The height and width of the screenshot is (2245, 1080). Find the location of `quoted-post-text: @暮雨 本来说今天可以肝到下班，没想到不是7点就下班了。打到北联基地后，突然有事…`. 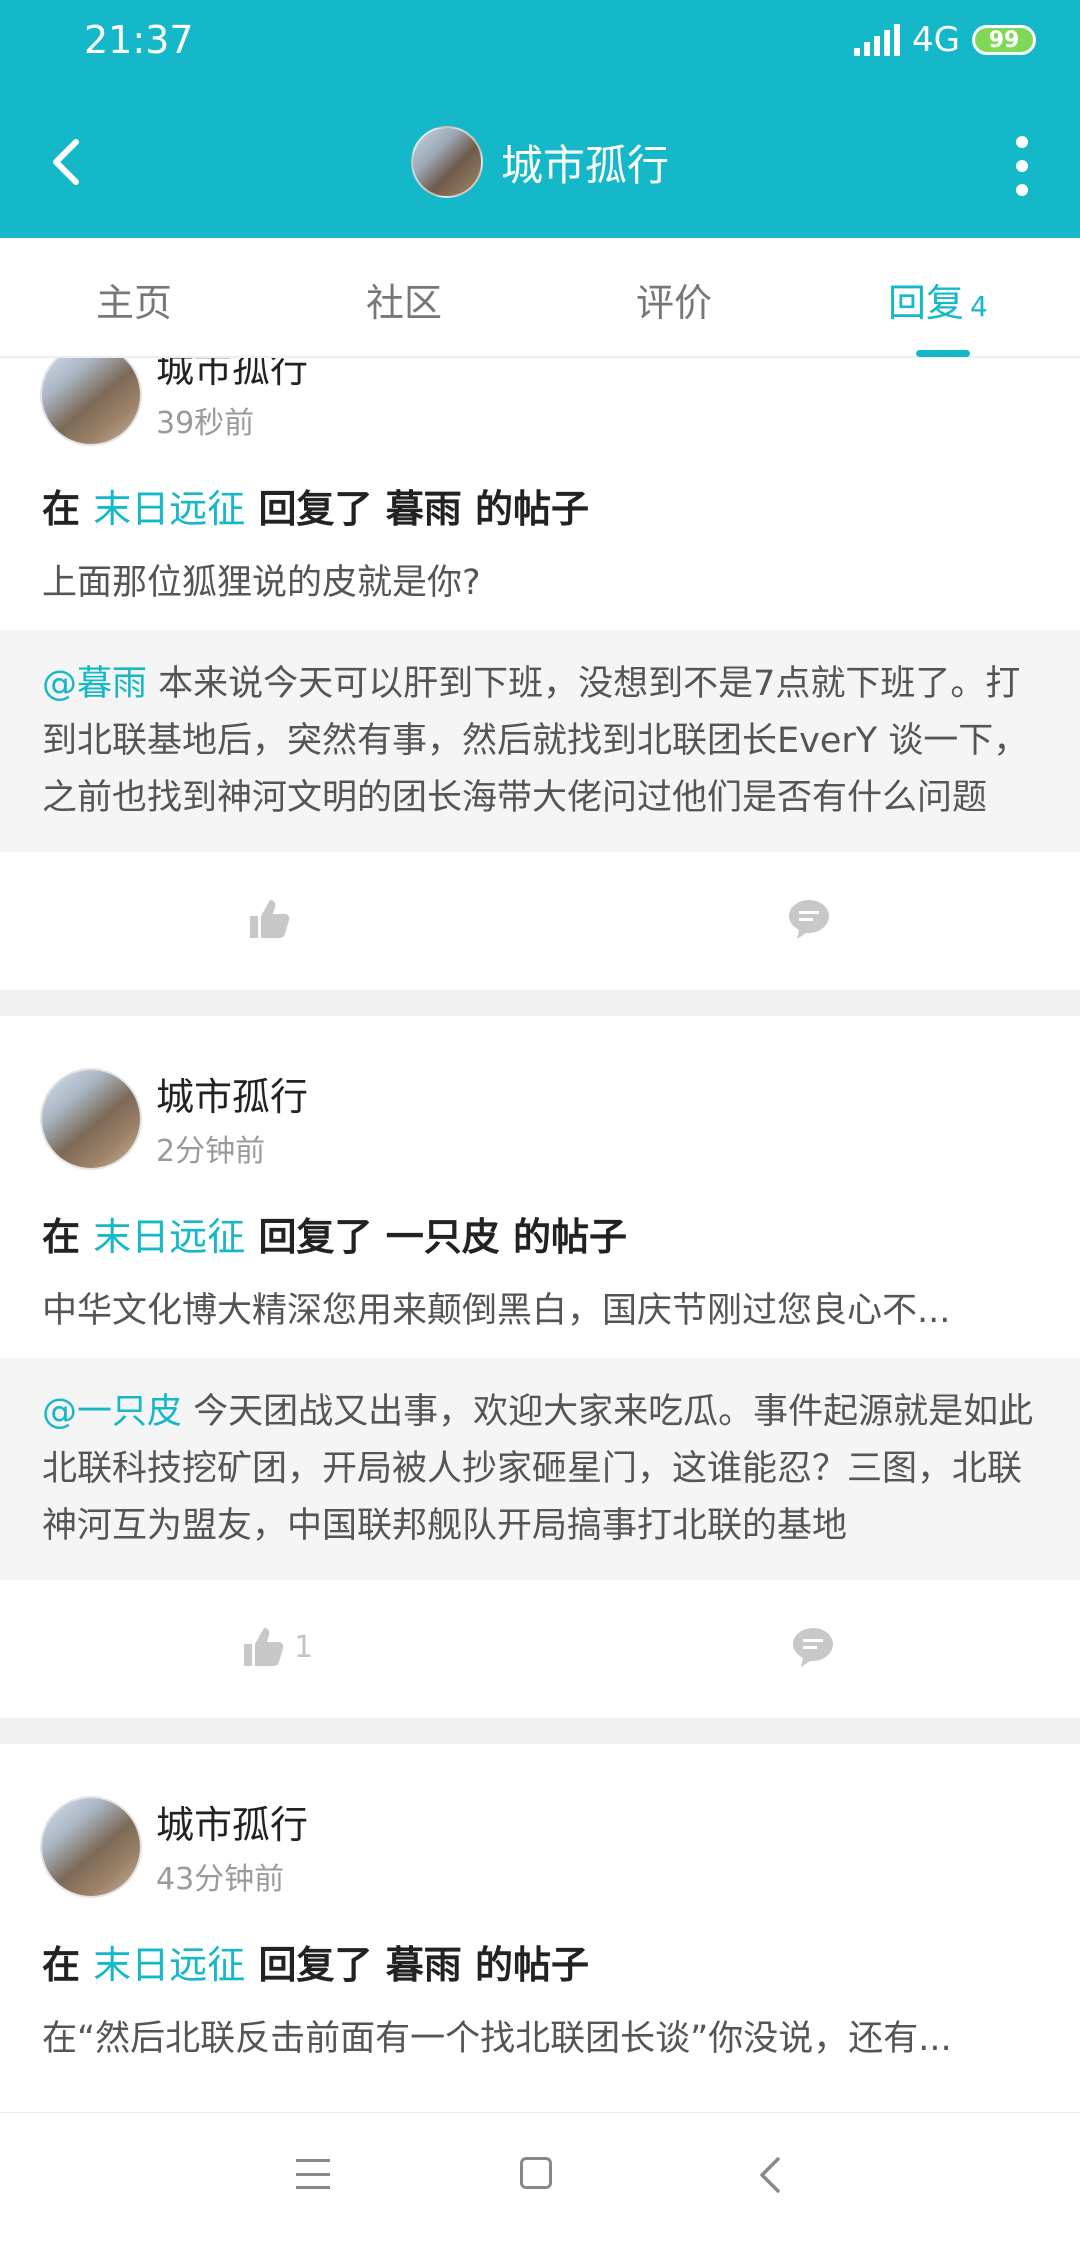

quoted-post-text: @暮雨 本来说今天可以肝到下班，没想到不是7点就下班了。打到北联基地后，突然有事… is located at coordinates (540, 741).